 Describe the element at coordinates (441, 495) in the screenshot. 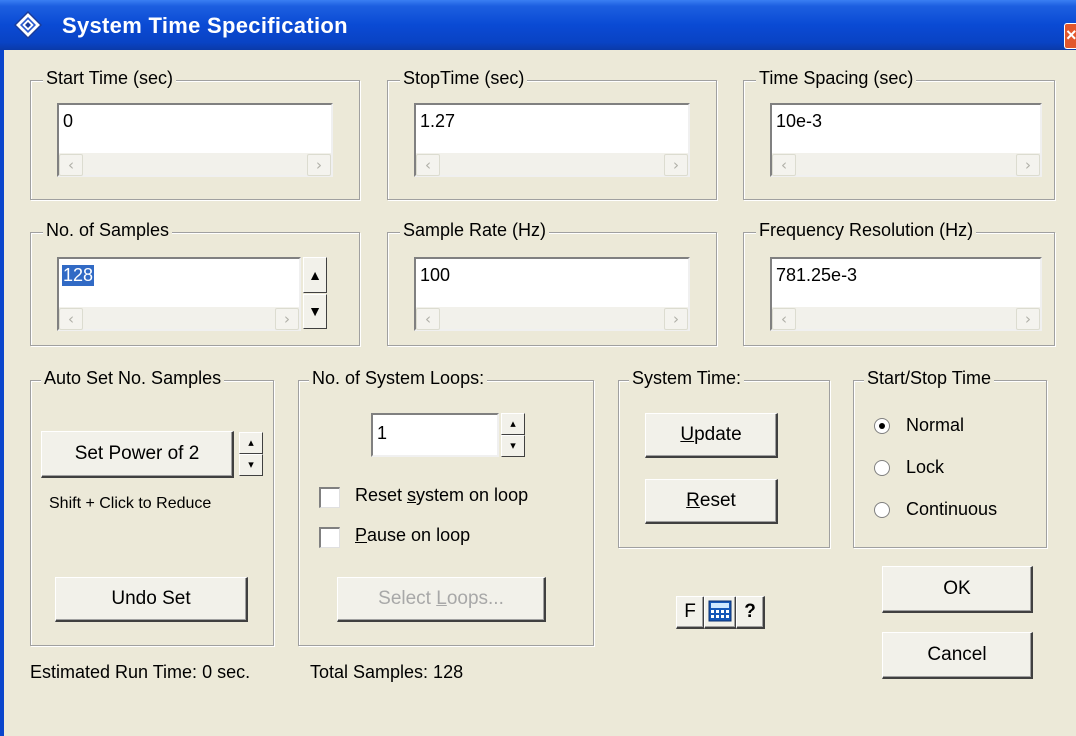

I see `reset-system-label: Reset system on loop` at that location.